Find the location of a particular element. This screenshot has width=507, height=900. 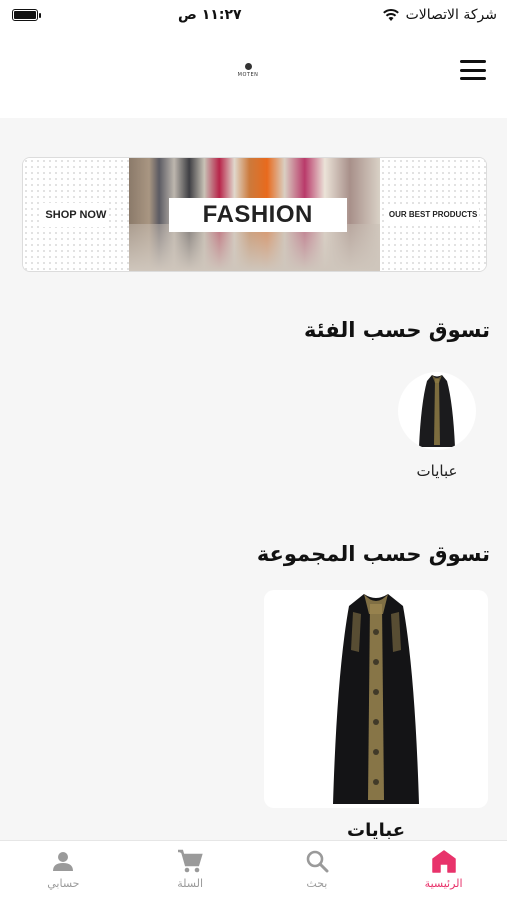

search-icon is located at coordinates (317, 861).